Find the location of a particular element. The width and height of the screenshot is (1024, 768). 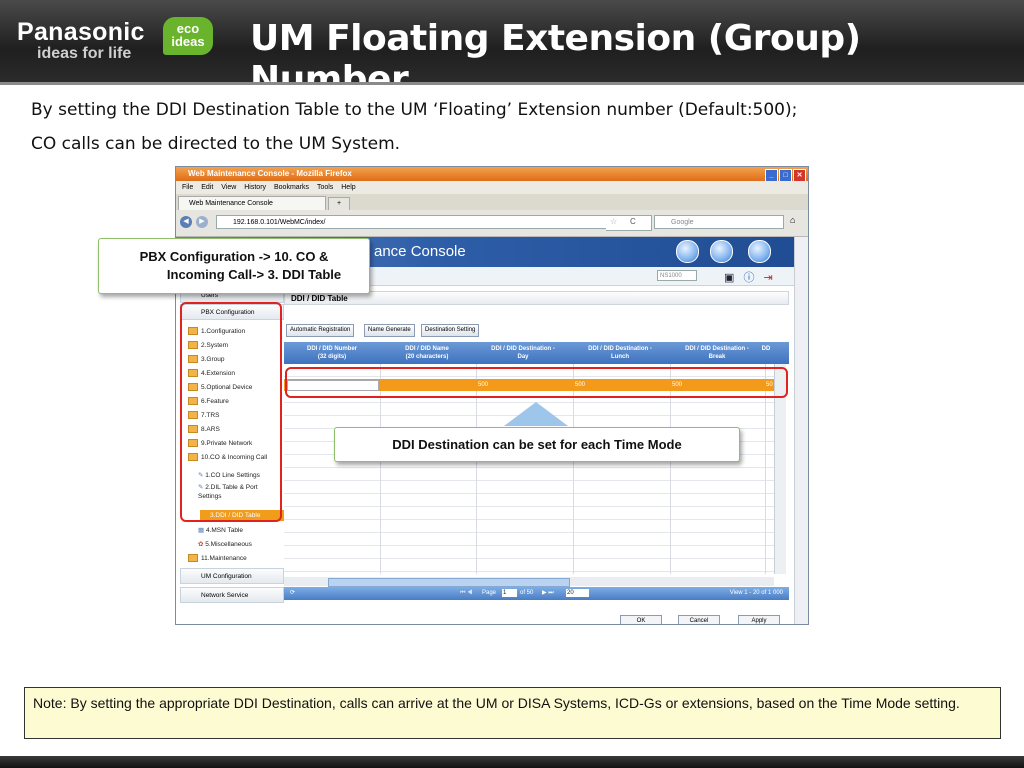

sidebar-item-maintenance: 11.Maintenance is located at coordinates (217, 558).